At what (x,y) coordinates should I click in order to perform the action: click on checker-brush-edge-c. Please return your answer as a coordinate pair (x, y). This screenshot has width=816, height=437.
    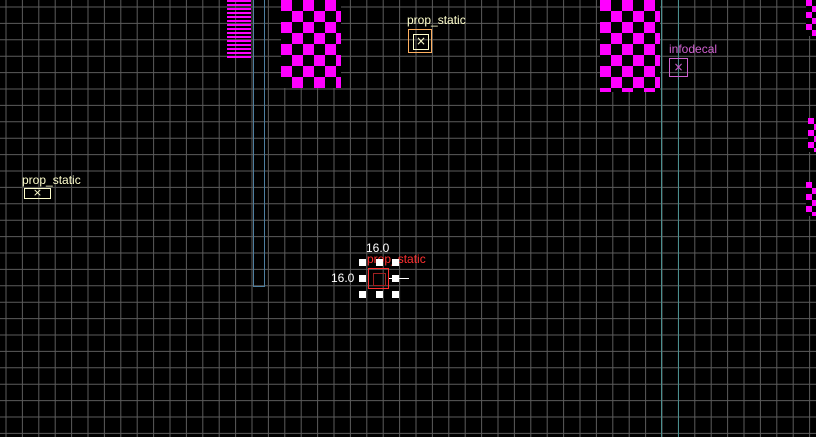
    Looking at the image, I should click on (811, 199).